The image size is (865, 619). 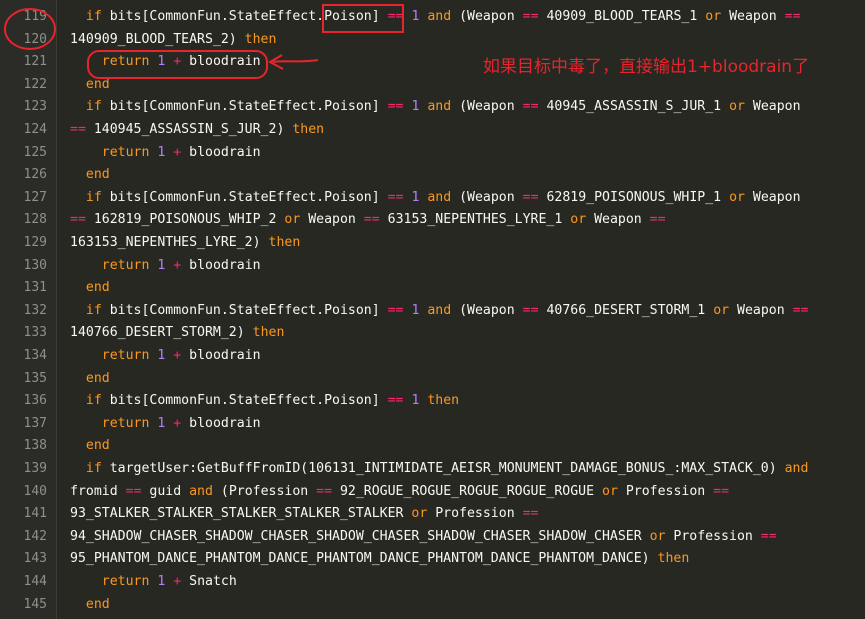 What do you see at coordinates (161, 39) in the screenshot?
I see `annotation-overlay` at bounding box center [161, 39].